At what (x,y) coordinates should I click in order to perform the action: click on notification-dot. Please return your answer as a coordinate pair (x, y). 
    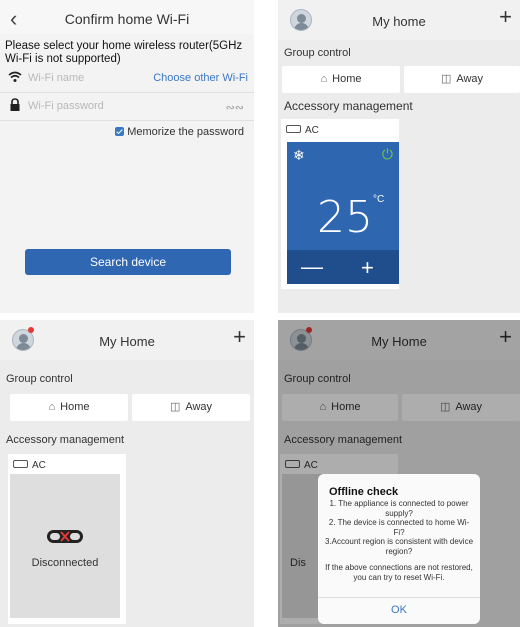
    Looking at the image, I should click on (31, 330).